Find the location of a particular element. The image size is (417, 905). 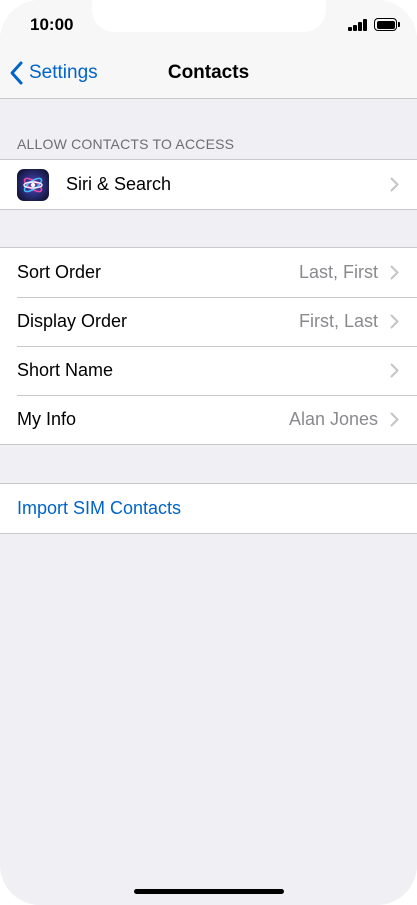

home-indicator is located at coordinates (209, 891).